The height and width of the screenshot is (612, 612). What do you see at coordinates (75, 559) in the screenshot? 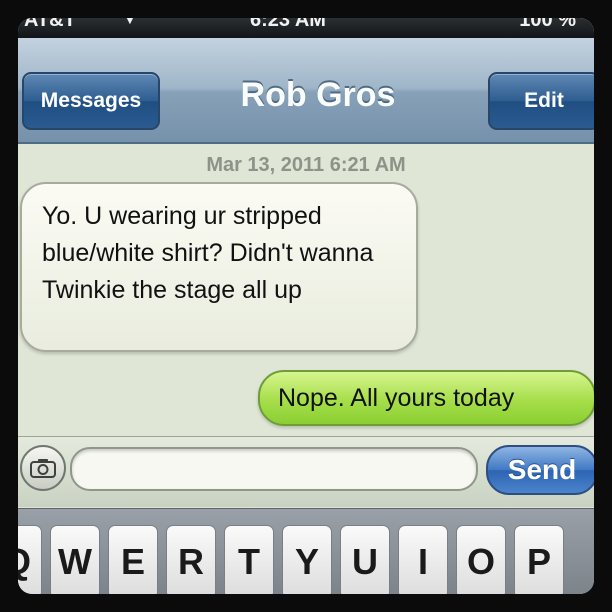
I see `key-w: W` at bounding box center [75, 559].